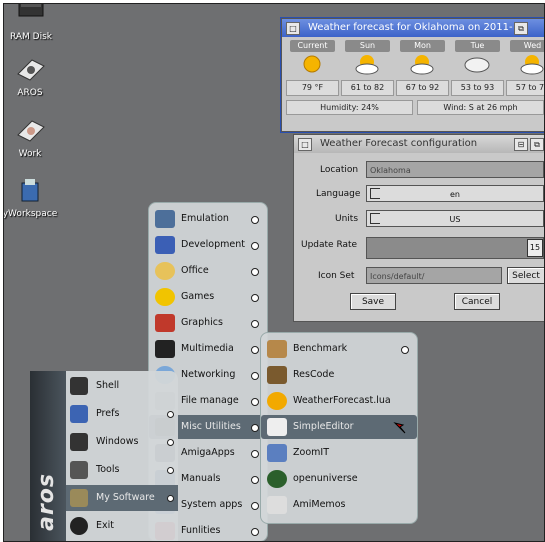  I want to click on menu-item-zoomit: ZoomIT, so click(339, 453).